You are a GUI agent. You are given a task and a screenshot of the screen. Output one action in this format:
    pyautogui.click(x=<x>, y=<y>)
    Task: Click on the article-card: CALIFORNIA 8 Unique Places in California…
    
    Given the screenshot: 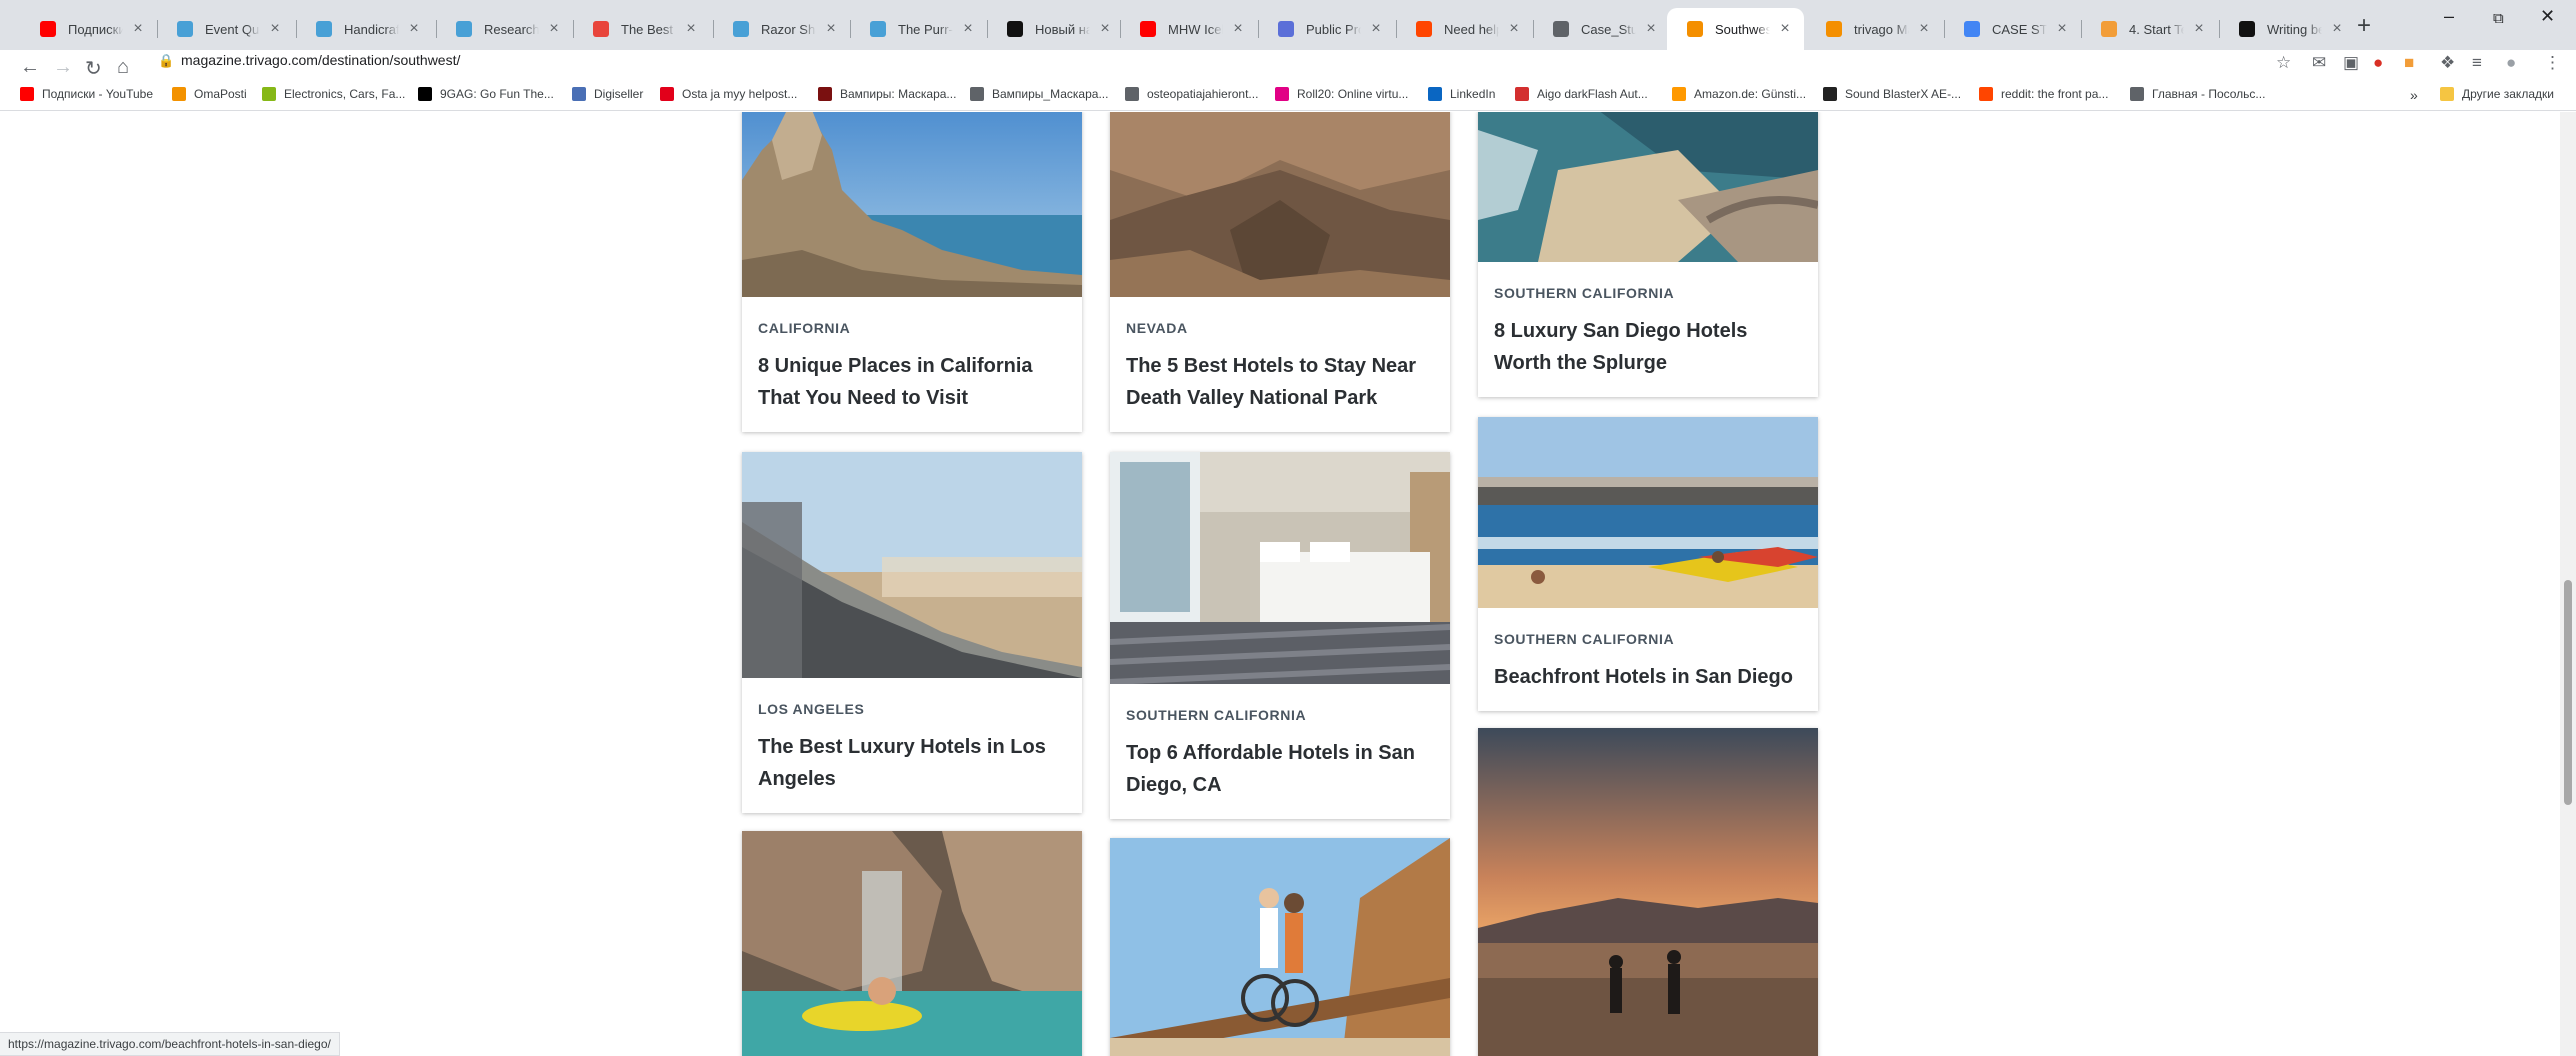 What is the action you would take?
    pyautogui.click(x=912, y=272)
    